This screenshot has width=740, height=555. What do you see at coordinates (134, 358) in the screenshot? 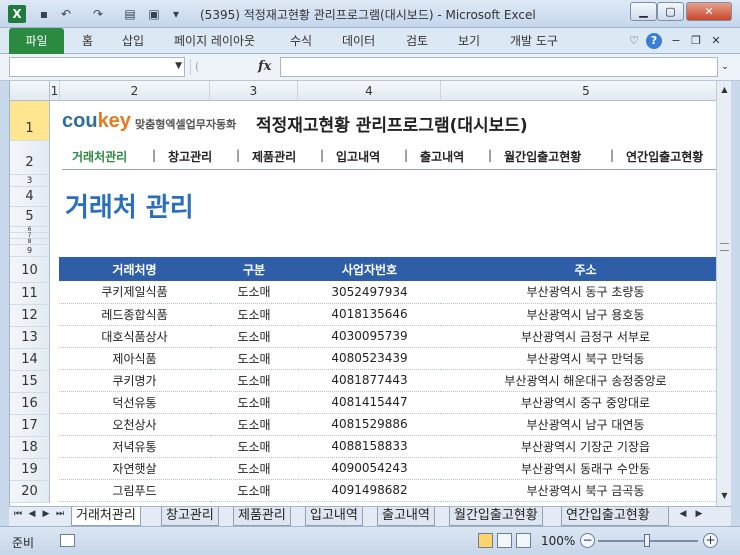
I see `table-cell: 제아식품` at bounding box center [134, 358].